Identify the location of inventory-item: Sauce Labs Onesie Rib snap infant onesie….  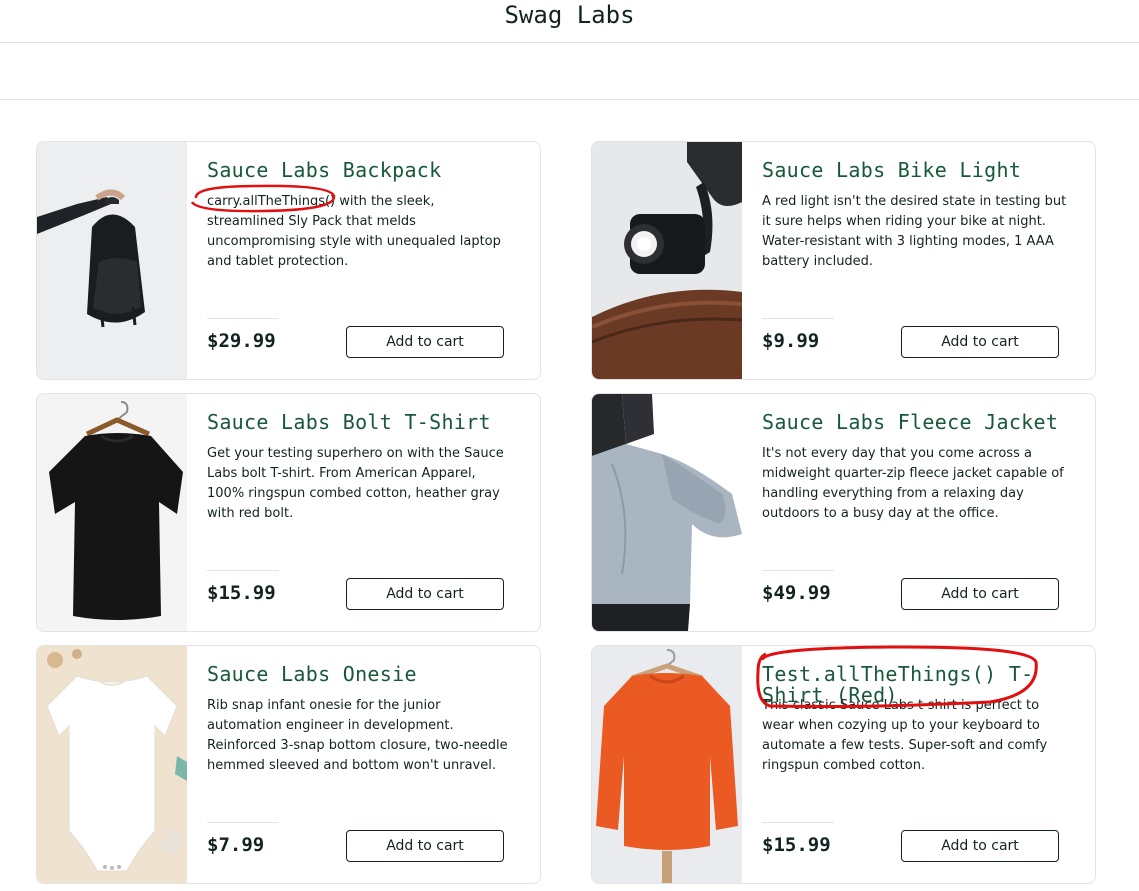
(288, 764).